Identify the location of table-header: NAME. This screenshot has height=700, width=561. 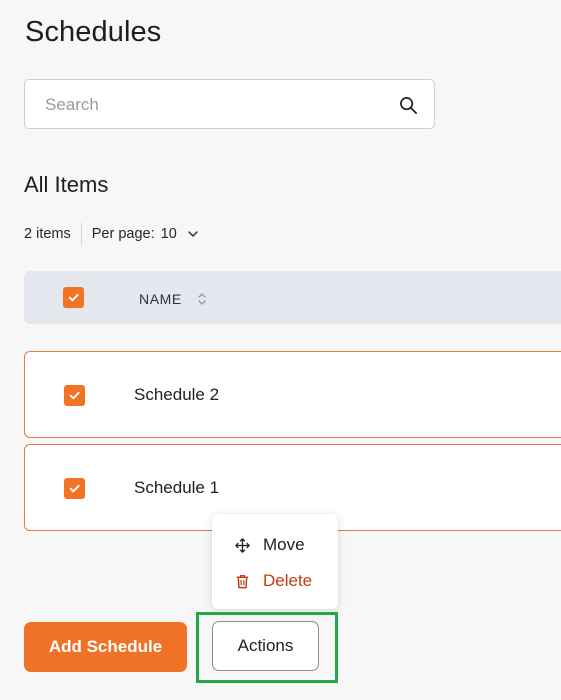
(292, 297).